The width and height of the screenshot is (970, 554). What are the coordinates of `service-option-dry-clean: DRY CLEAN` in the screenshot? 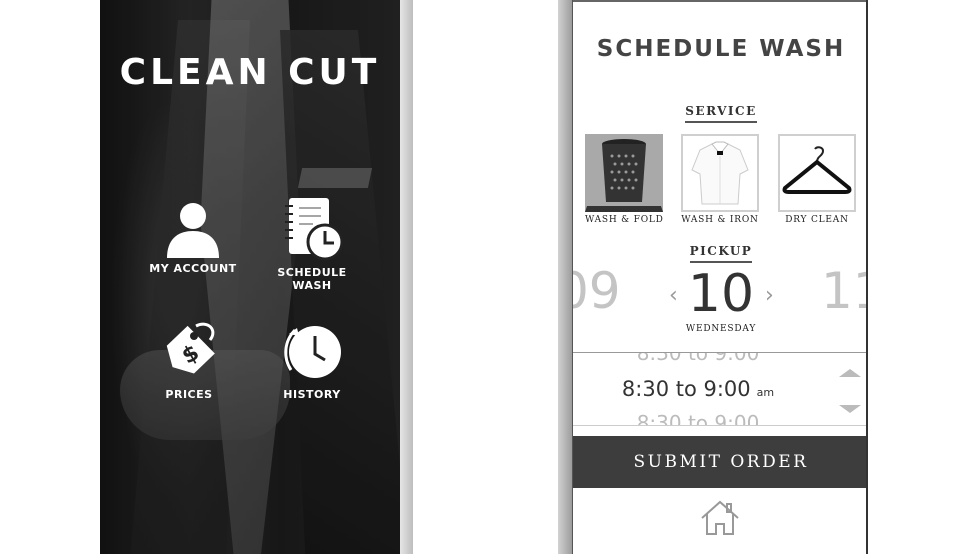 It's located at (817, 179).